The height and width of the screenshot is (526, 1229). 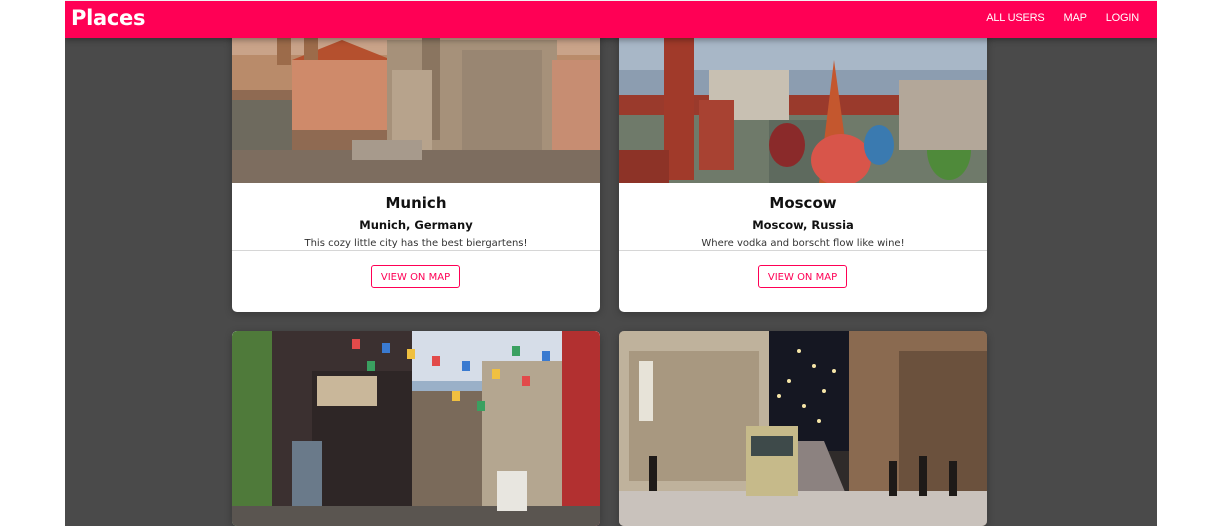 What do you see at coordinates (416, 225) in the screenshot?
I see `place-address: Munich, Germany` at bounding box center [416, 225].